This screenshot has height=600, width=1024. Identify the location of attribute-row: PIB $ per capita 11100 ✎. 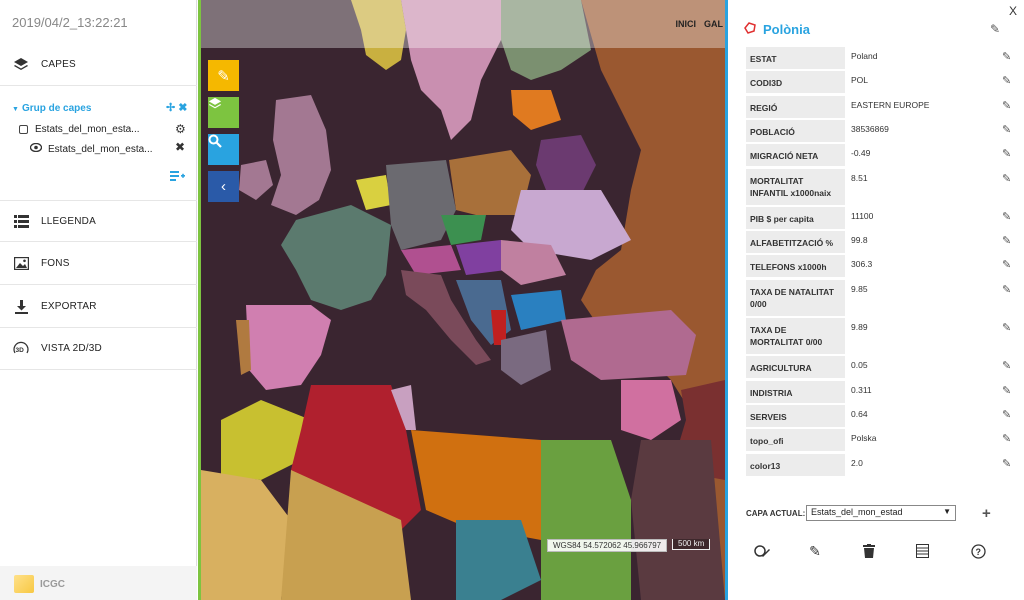
(881, 217).